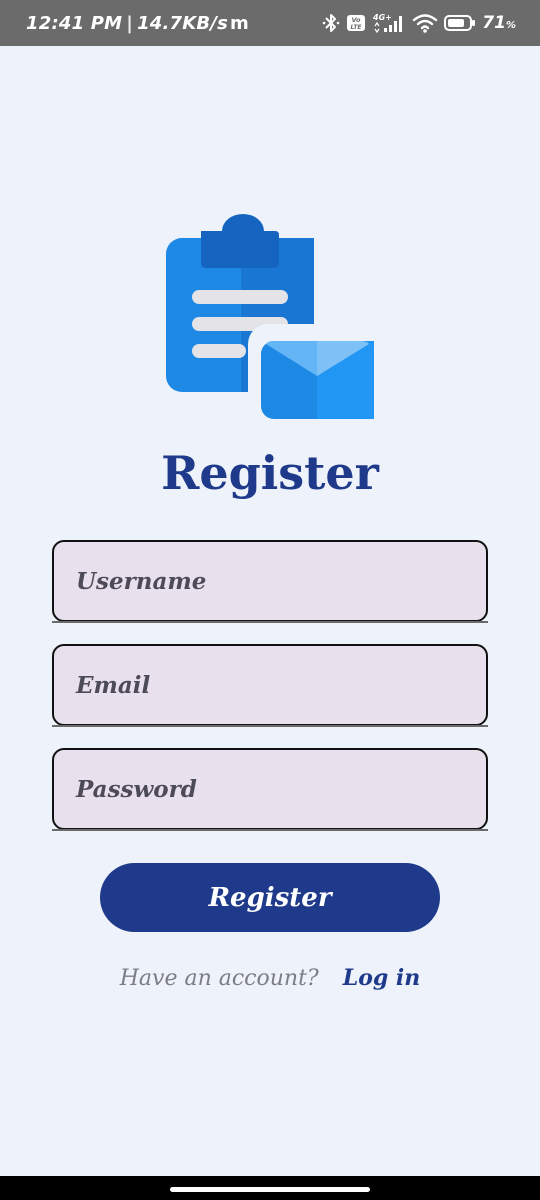  Describe the element at coordinates (367, 380) in the screenshot. I see `envelope-edge` at that location.